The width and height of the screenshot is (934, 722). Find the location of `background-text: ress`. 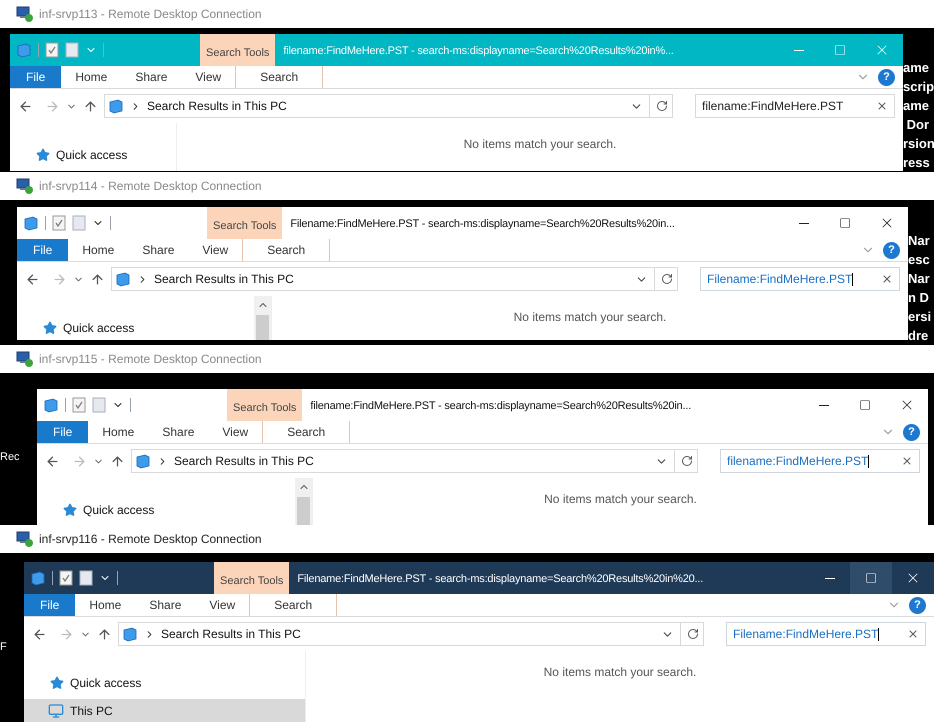

background-text: ress is located at coordinates (917, 163).